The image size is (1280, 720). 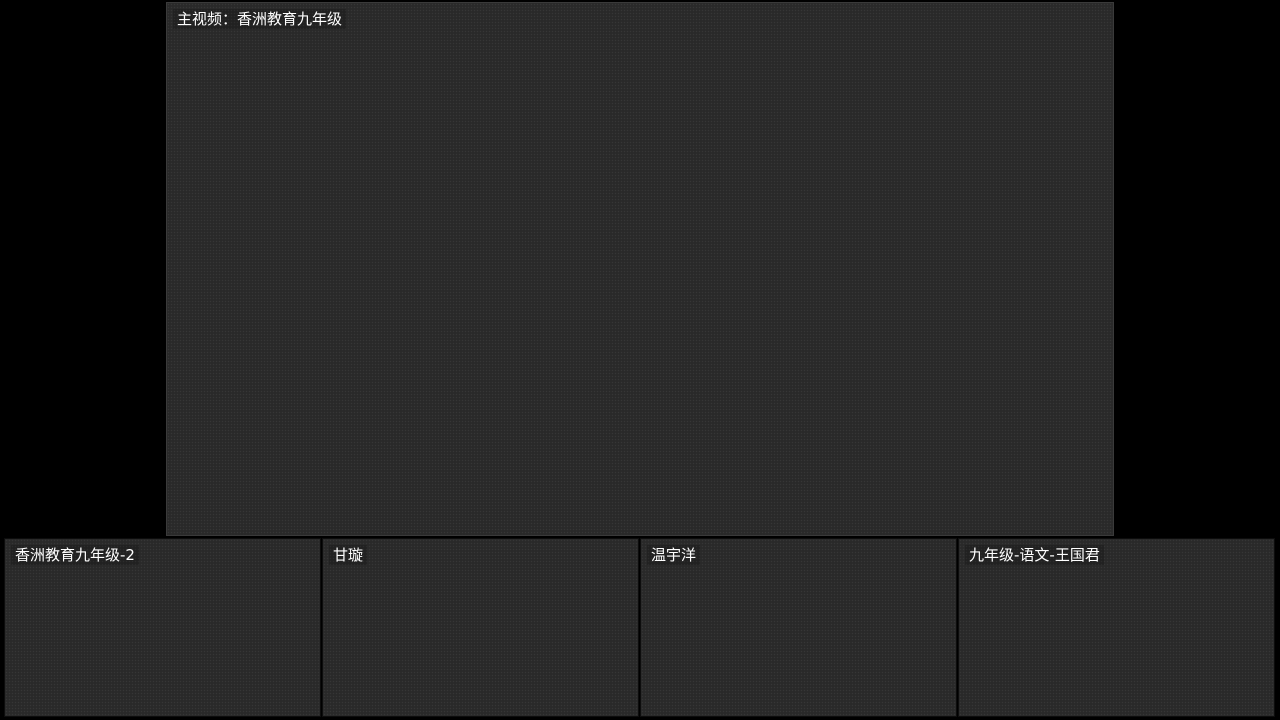 I want to click on participant-name-label: 香洲教育九年级-2, so click(x=75, y=555).